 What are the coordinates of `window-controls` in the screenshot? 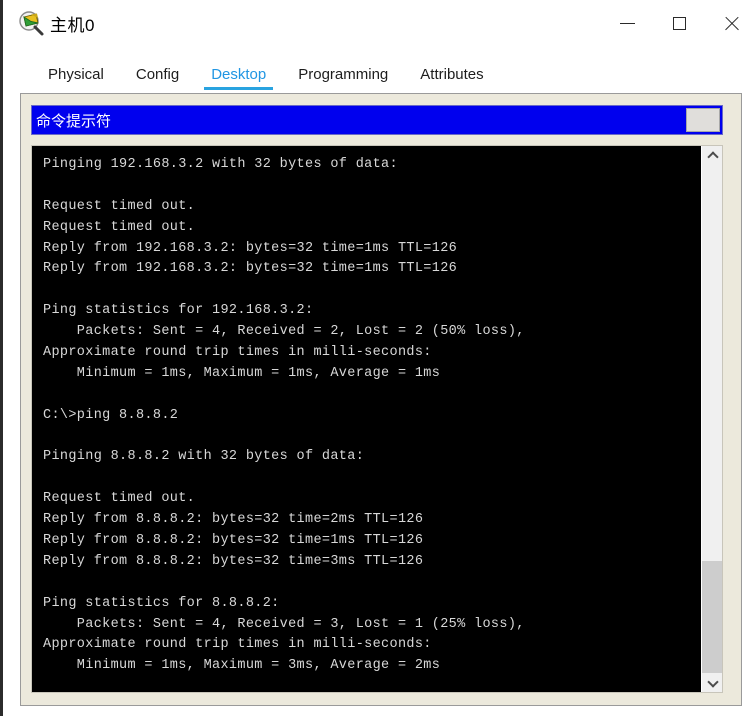 It's located at (677, 23).